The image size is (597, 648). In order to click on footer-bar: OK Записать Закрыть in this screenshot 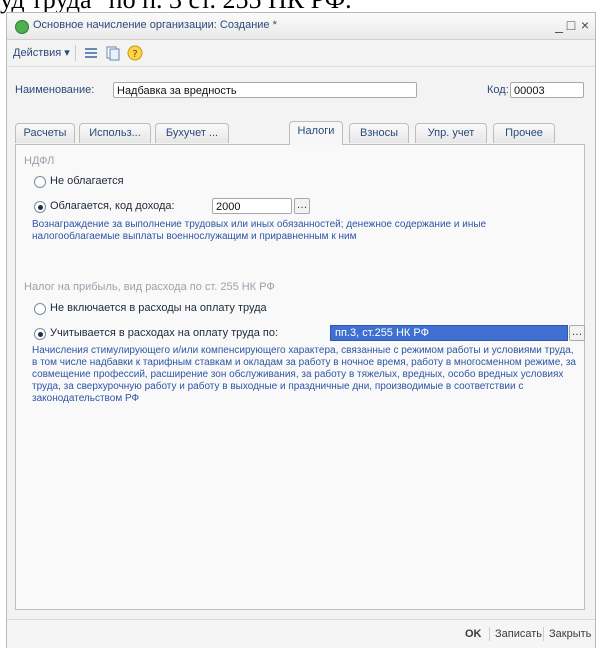, I will do `click(301, 633)`.